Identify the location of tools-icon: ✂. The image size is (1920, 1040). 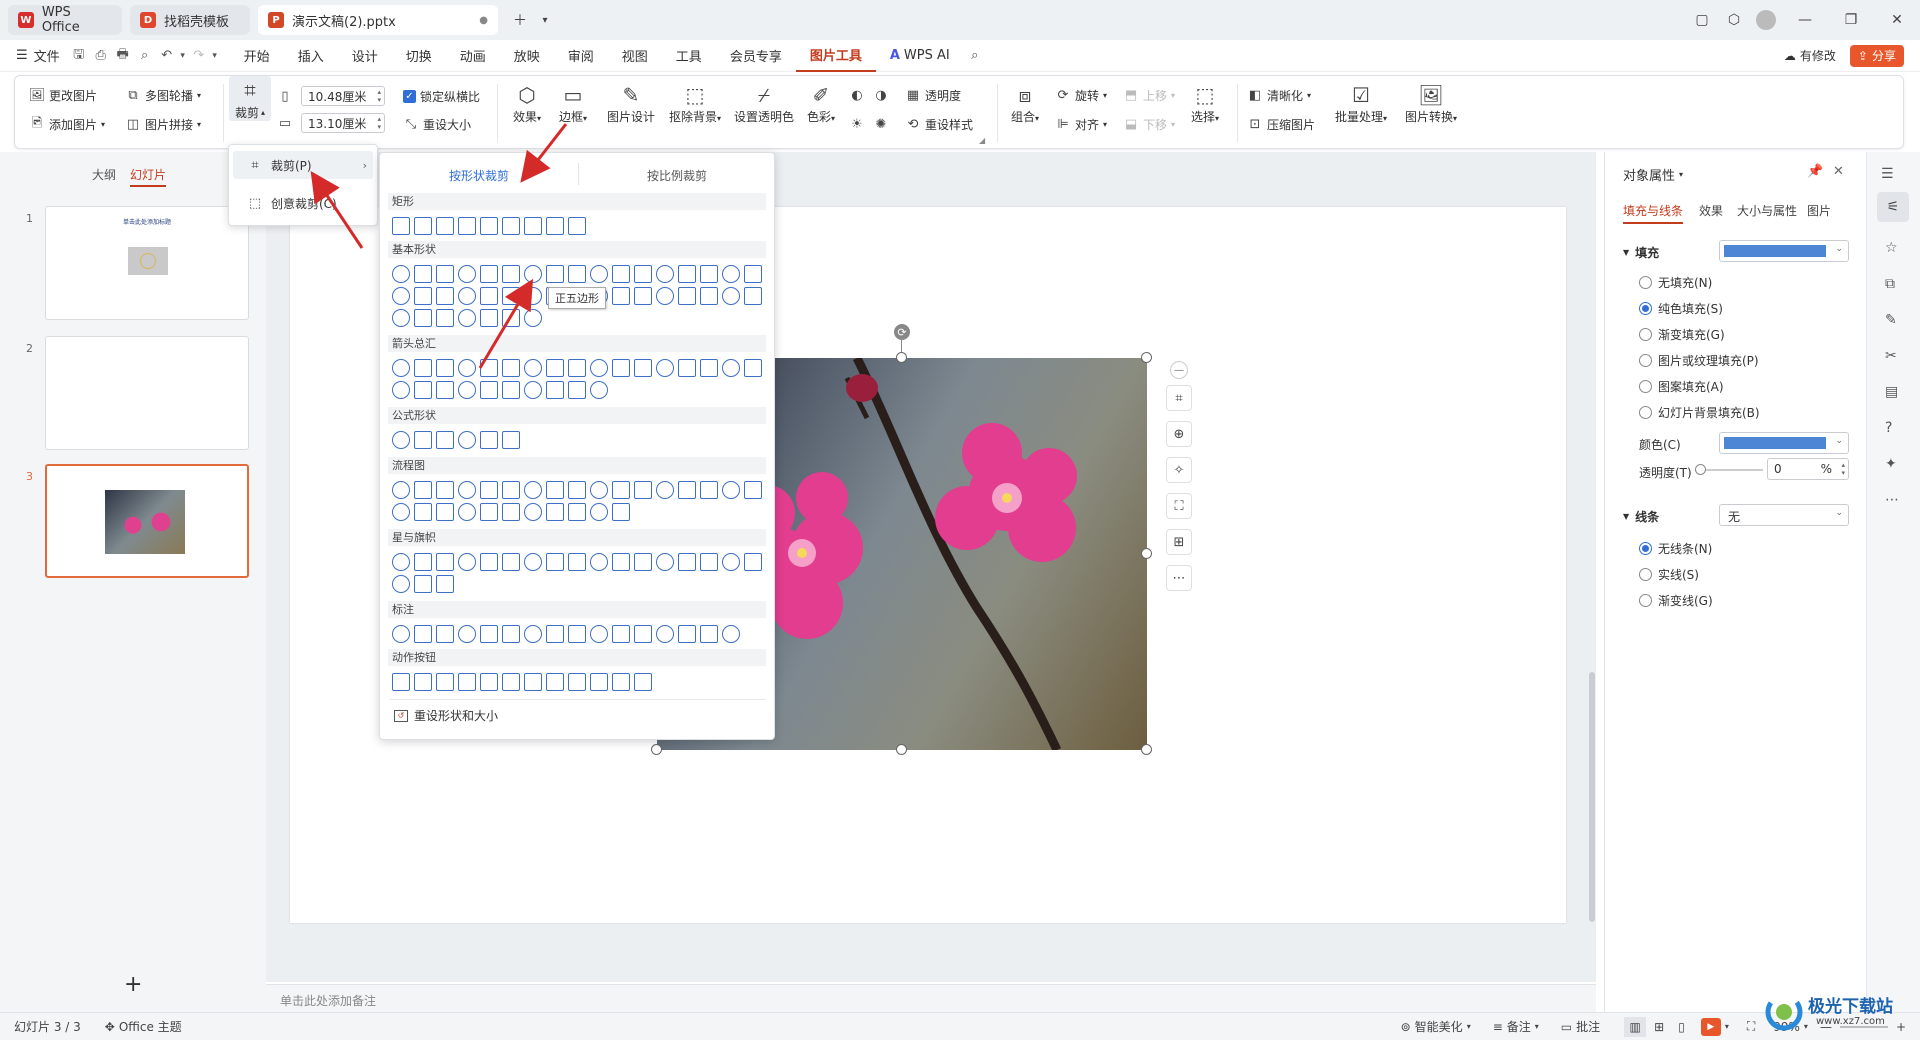
(1891, 356).